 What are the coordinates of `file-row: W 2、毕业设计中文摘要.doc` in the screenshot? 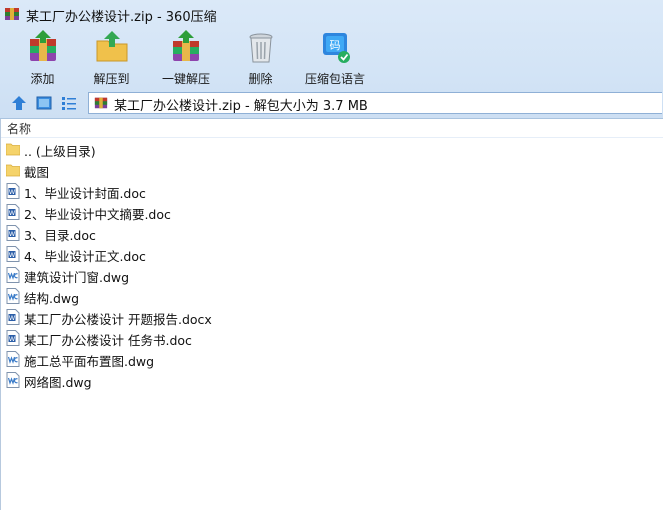 It's located at (332, 212).